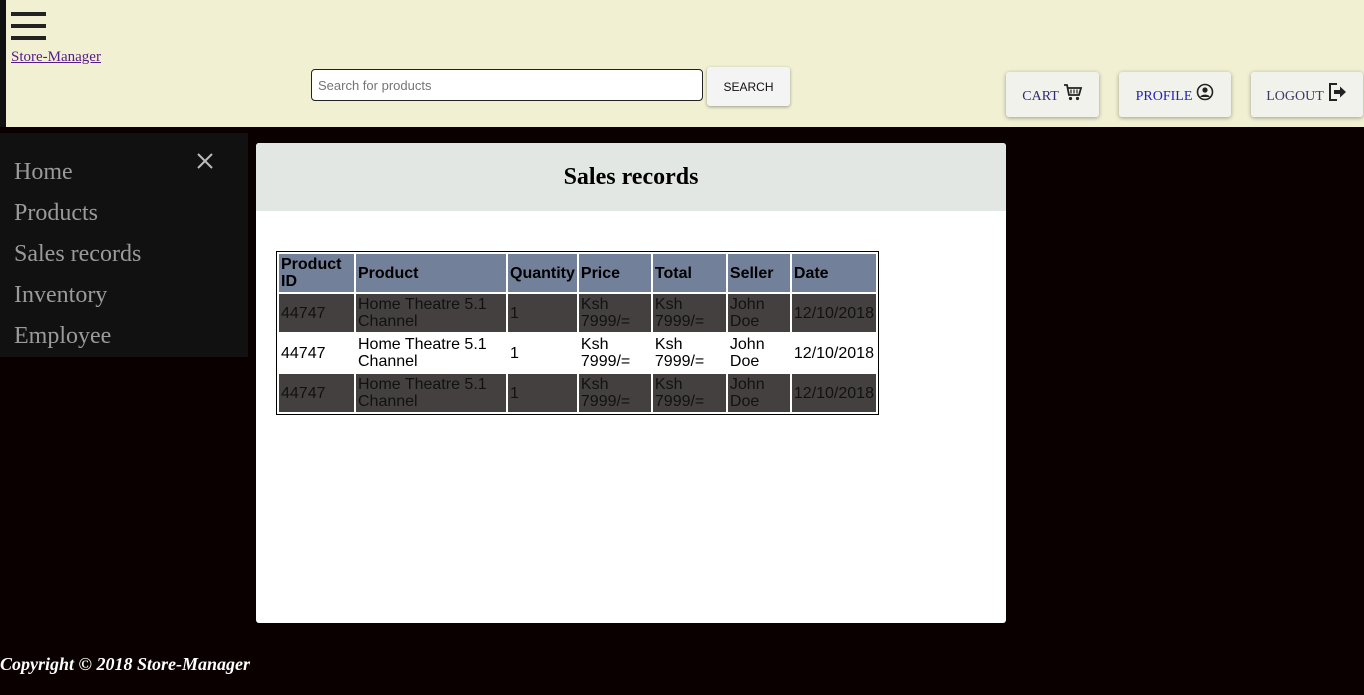 The height and width of the screenshot is (695, 1364). Describe the element at coordinates (542, 273) in the screenshot. I see `column-header-quantity: Quantity` at that location.